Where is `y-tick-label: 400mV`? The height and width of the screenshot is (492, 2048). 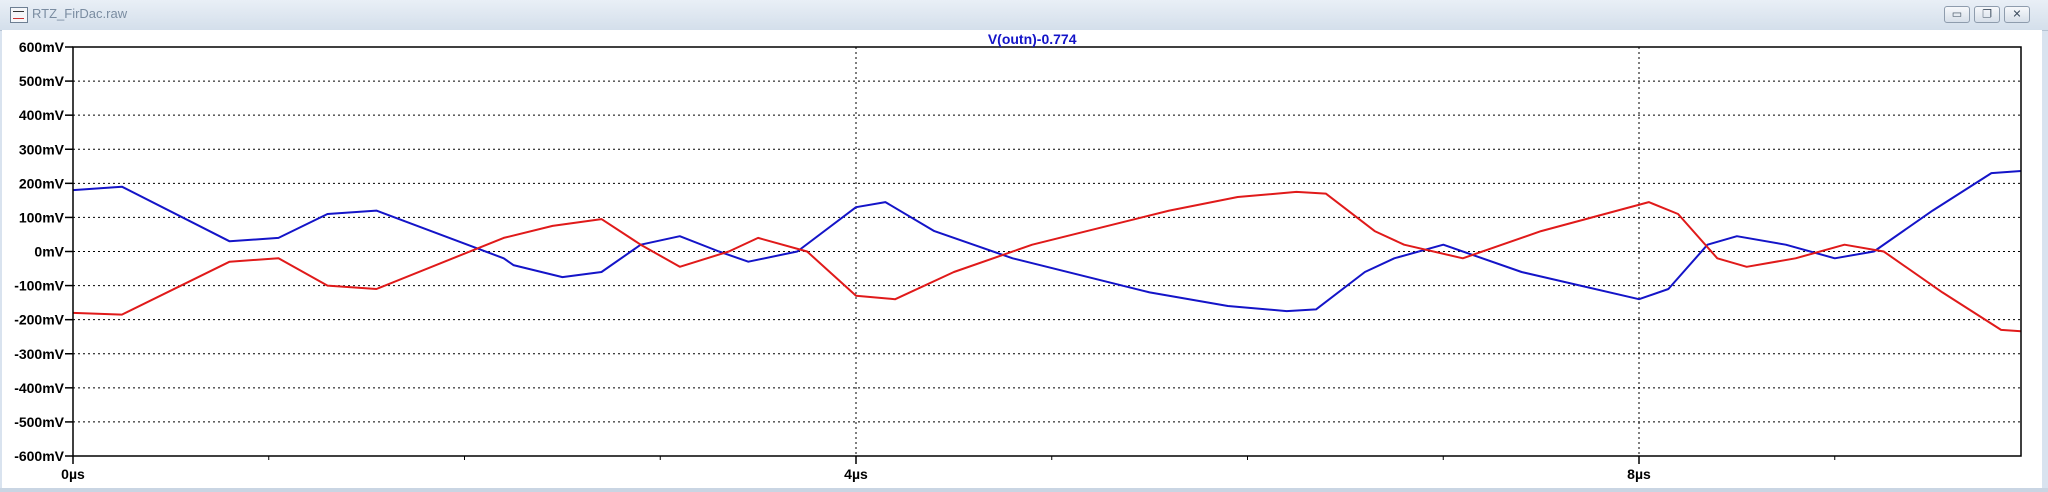 y-tick-label: 400mV is located at coordinates (42, 115).